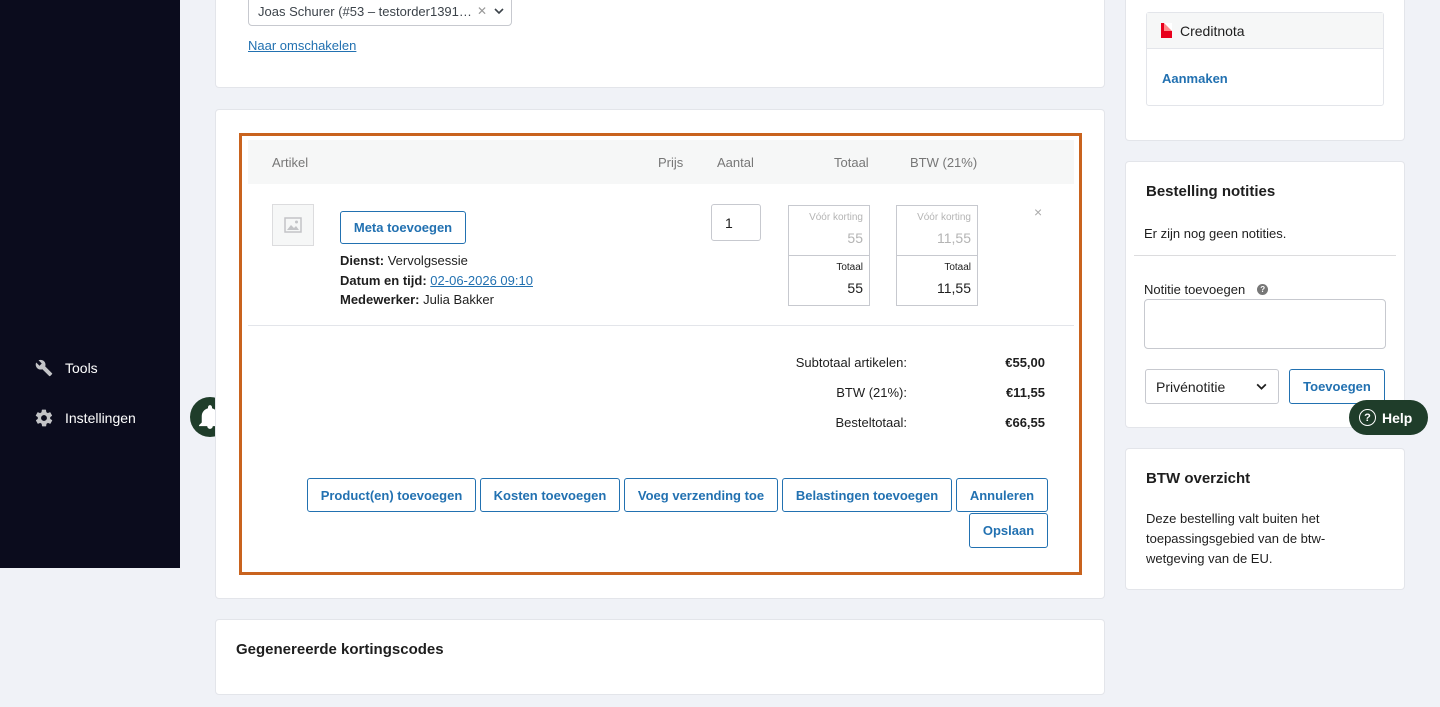 The height and width of the screenshot is (707, 1440). Describe the element at coordinates (829, 281) in the screenshot. I see `total-after-discount: Totaal 55` at that location.